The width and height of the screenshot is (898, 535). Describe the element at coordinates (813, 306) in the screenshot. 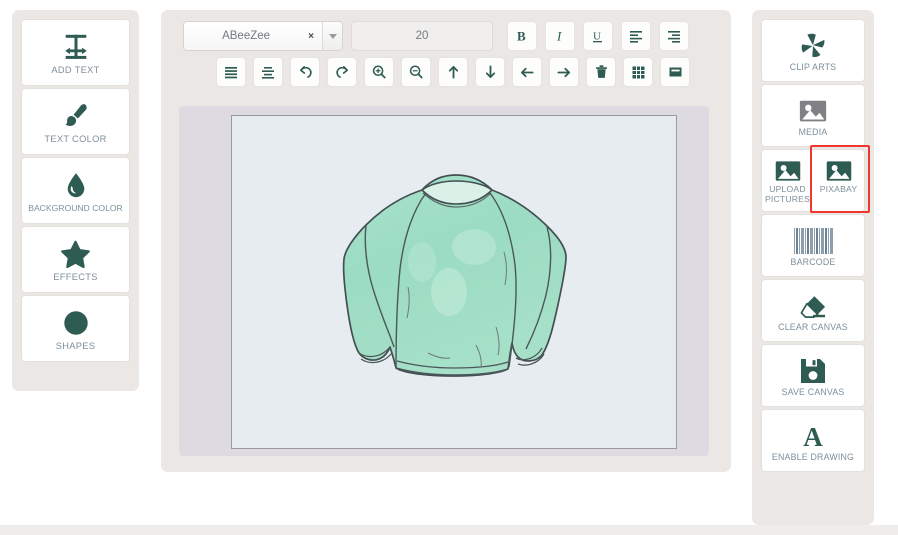

I see `eraser-icon` at that location.